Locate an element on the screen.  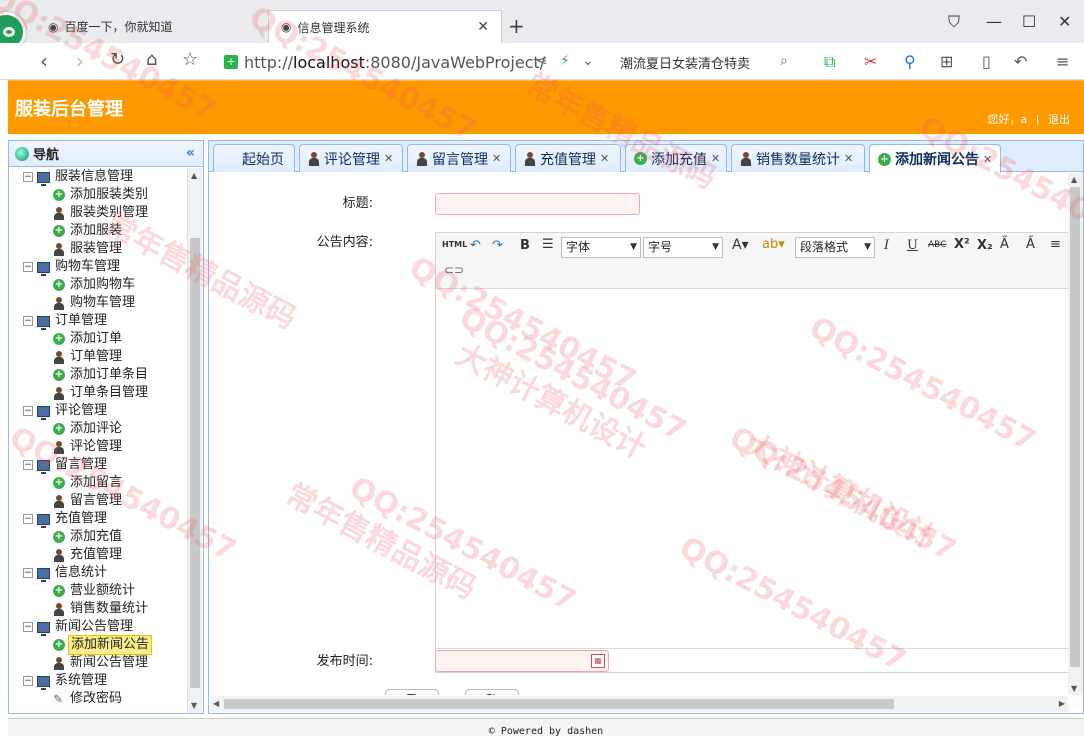
nav-group: − 充值管理 is located at coordinates (98, 519).